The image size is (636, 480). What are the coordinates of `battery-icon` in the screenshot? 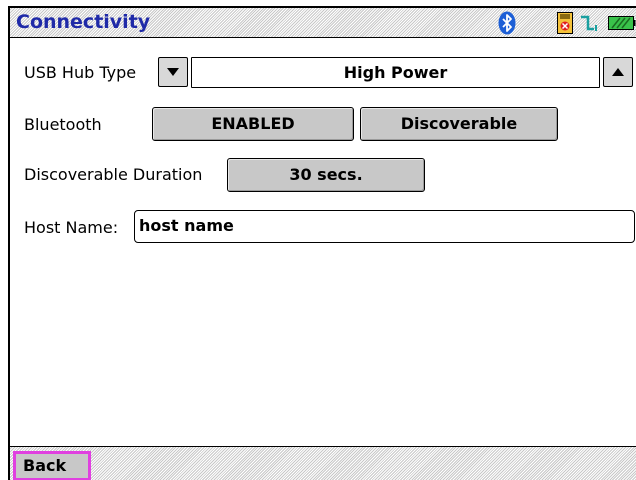 It's located at (622, 23).